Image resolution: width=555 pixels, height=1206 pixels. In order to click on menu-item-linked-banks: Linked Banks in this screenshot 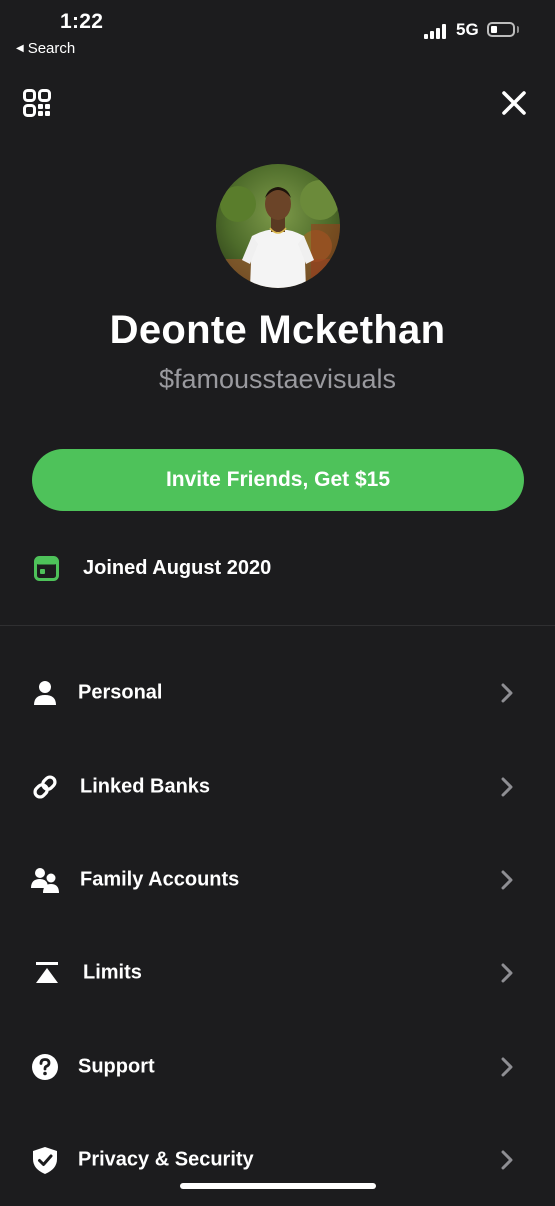, I will do `click(277, 786)`.